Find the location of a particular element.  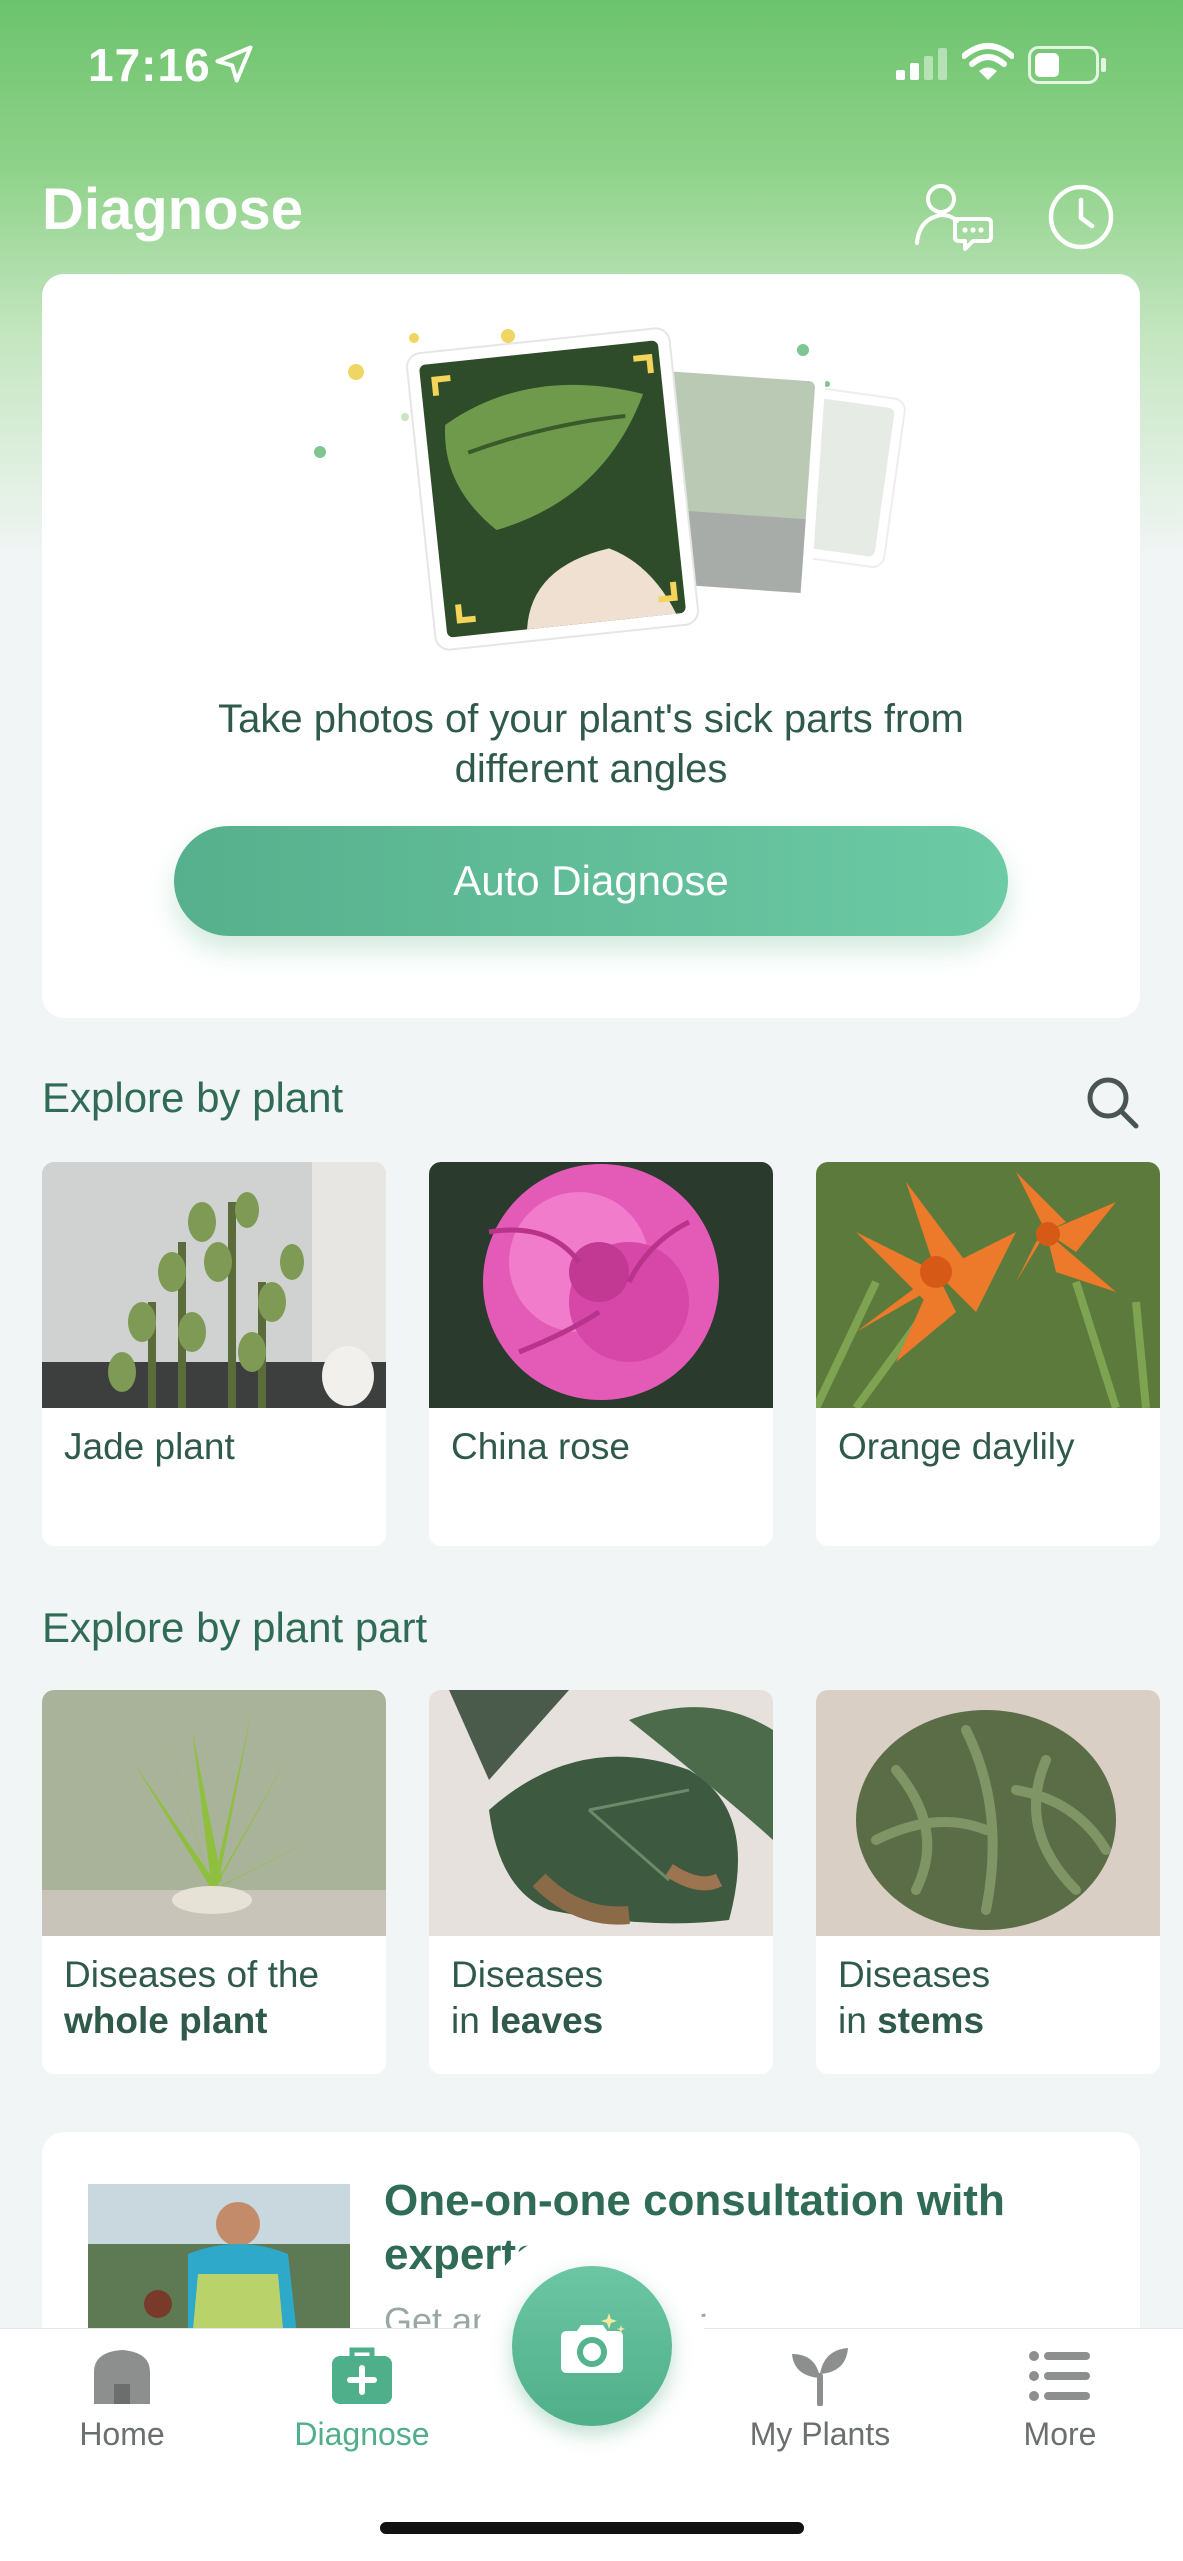

expert-chat-icon is located at coordinates (954, 217).